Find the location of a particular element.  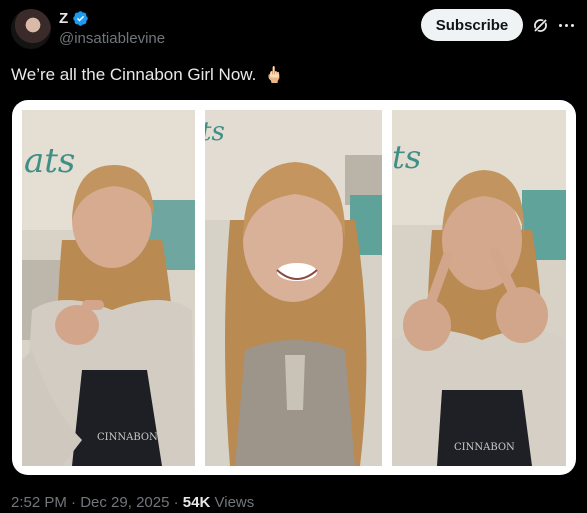

middle-finger-emoji-icon: 🖕🏻 is located at coordinates (274, 75).